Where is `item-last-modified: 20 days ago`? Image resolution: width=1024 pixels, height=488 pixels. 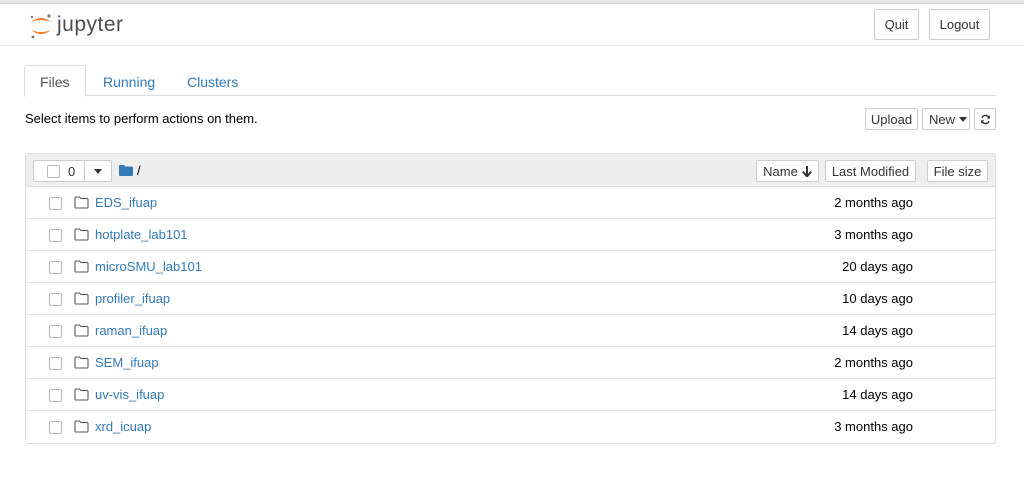 item-last-modified: 20 days ago is located at coordinates (877, 266).